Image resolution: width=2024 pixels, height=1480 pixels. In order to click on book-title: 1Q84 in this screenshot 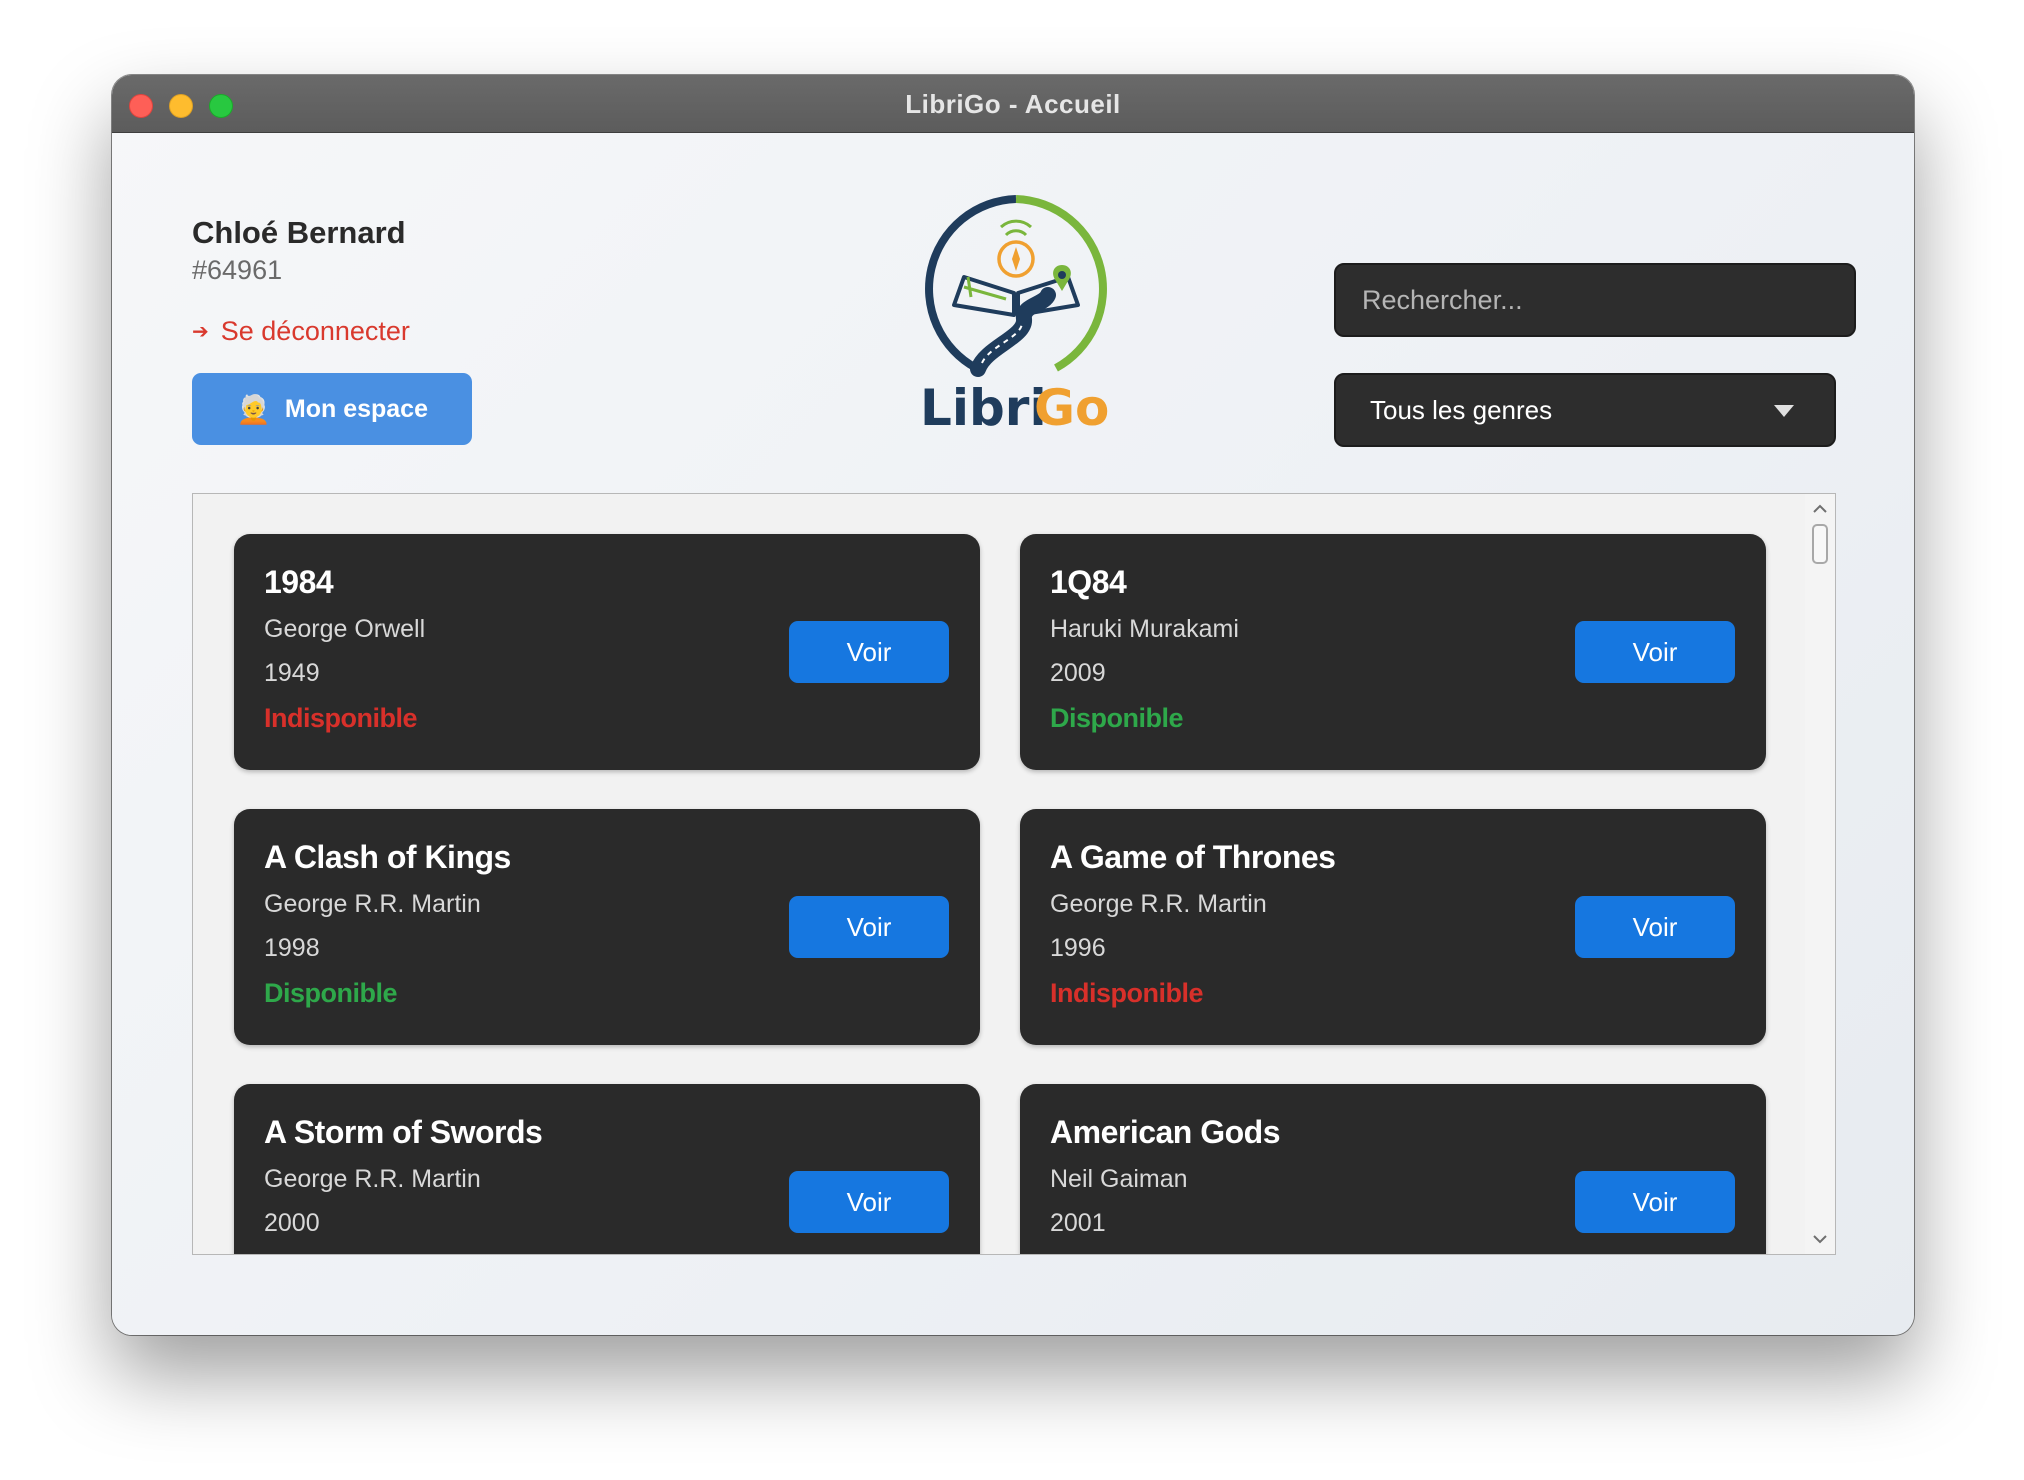, I will do `click(1088, 582)`.